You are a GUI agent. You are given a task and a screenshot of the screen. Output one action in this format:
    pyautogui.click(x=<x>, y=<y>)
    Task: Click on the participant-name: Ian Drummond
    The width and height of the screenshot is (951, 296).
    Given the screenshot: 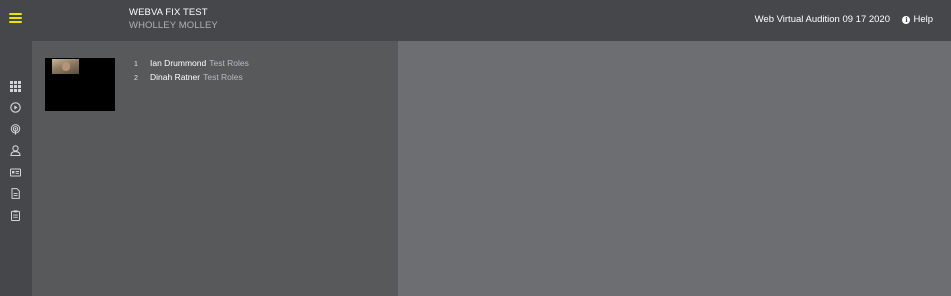 What is the action you would take?
    pyautogui.click(x=178, y=63)
    